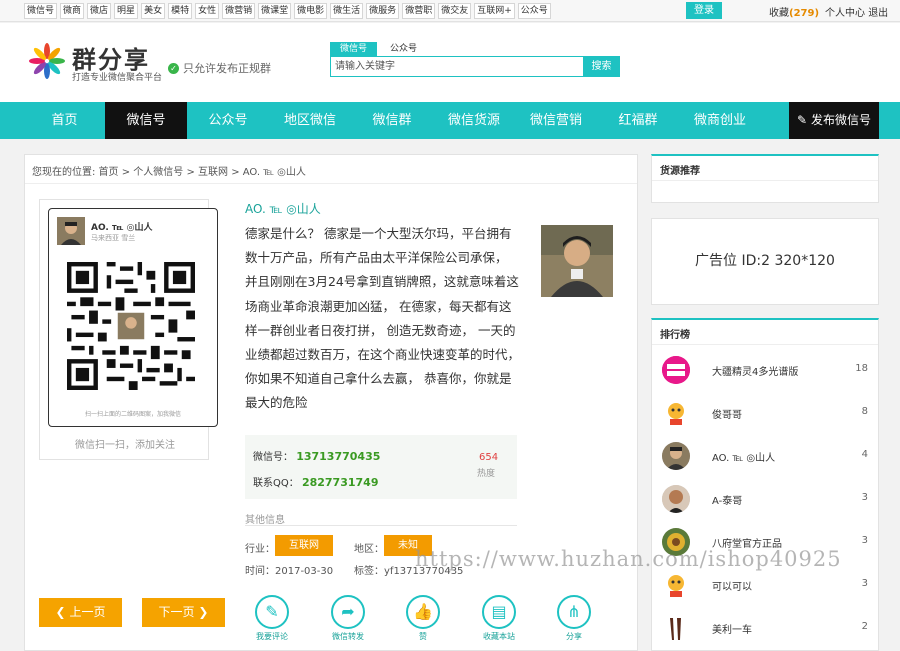 This screenshot has width=900, height=651. Describe the element at coordinates (126, 11) in the screenshot. I see `top-link: 明星` at that location.